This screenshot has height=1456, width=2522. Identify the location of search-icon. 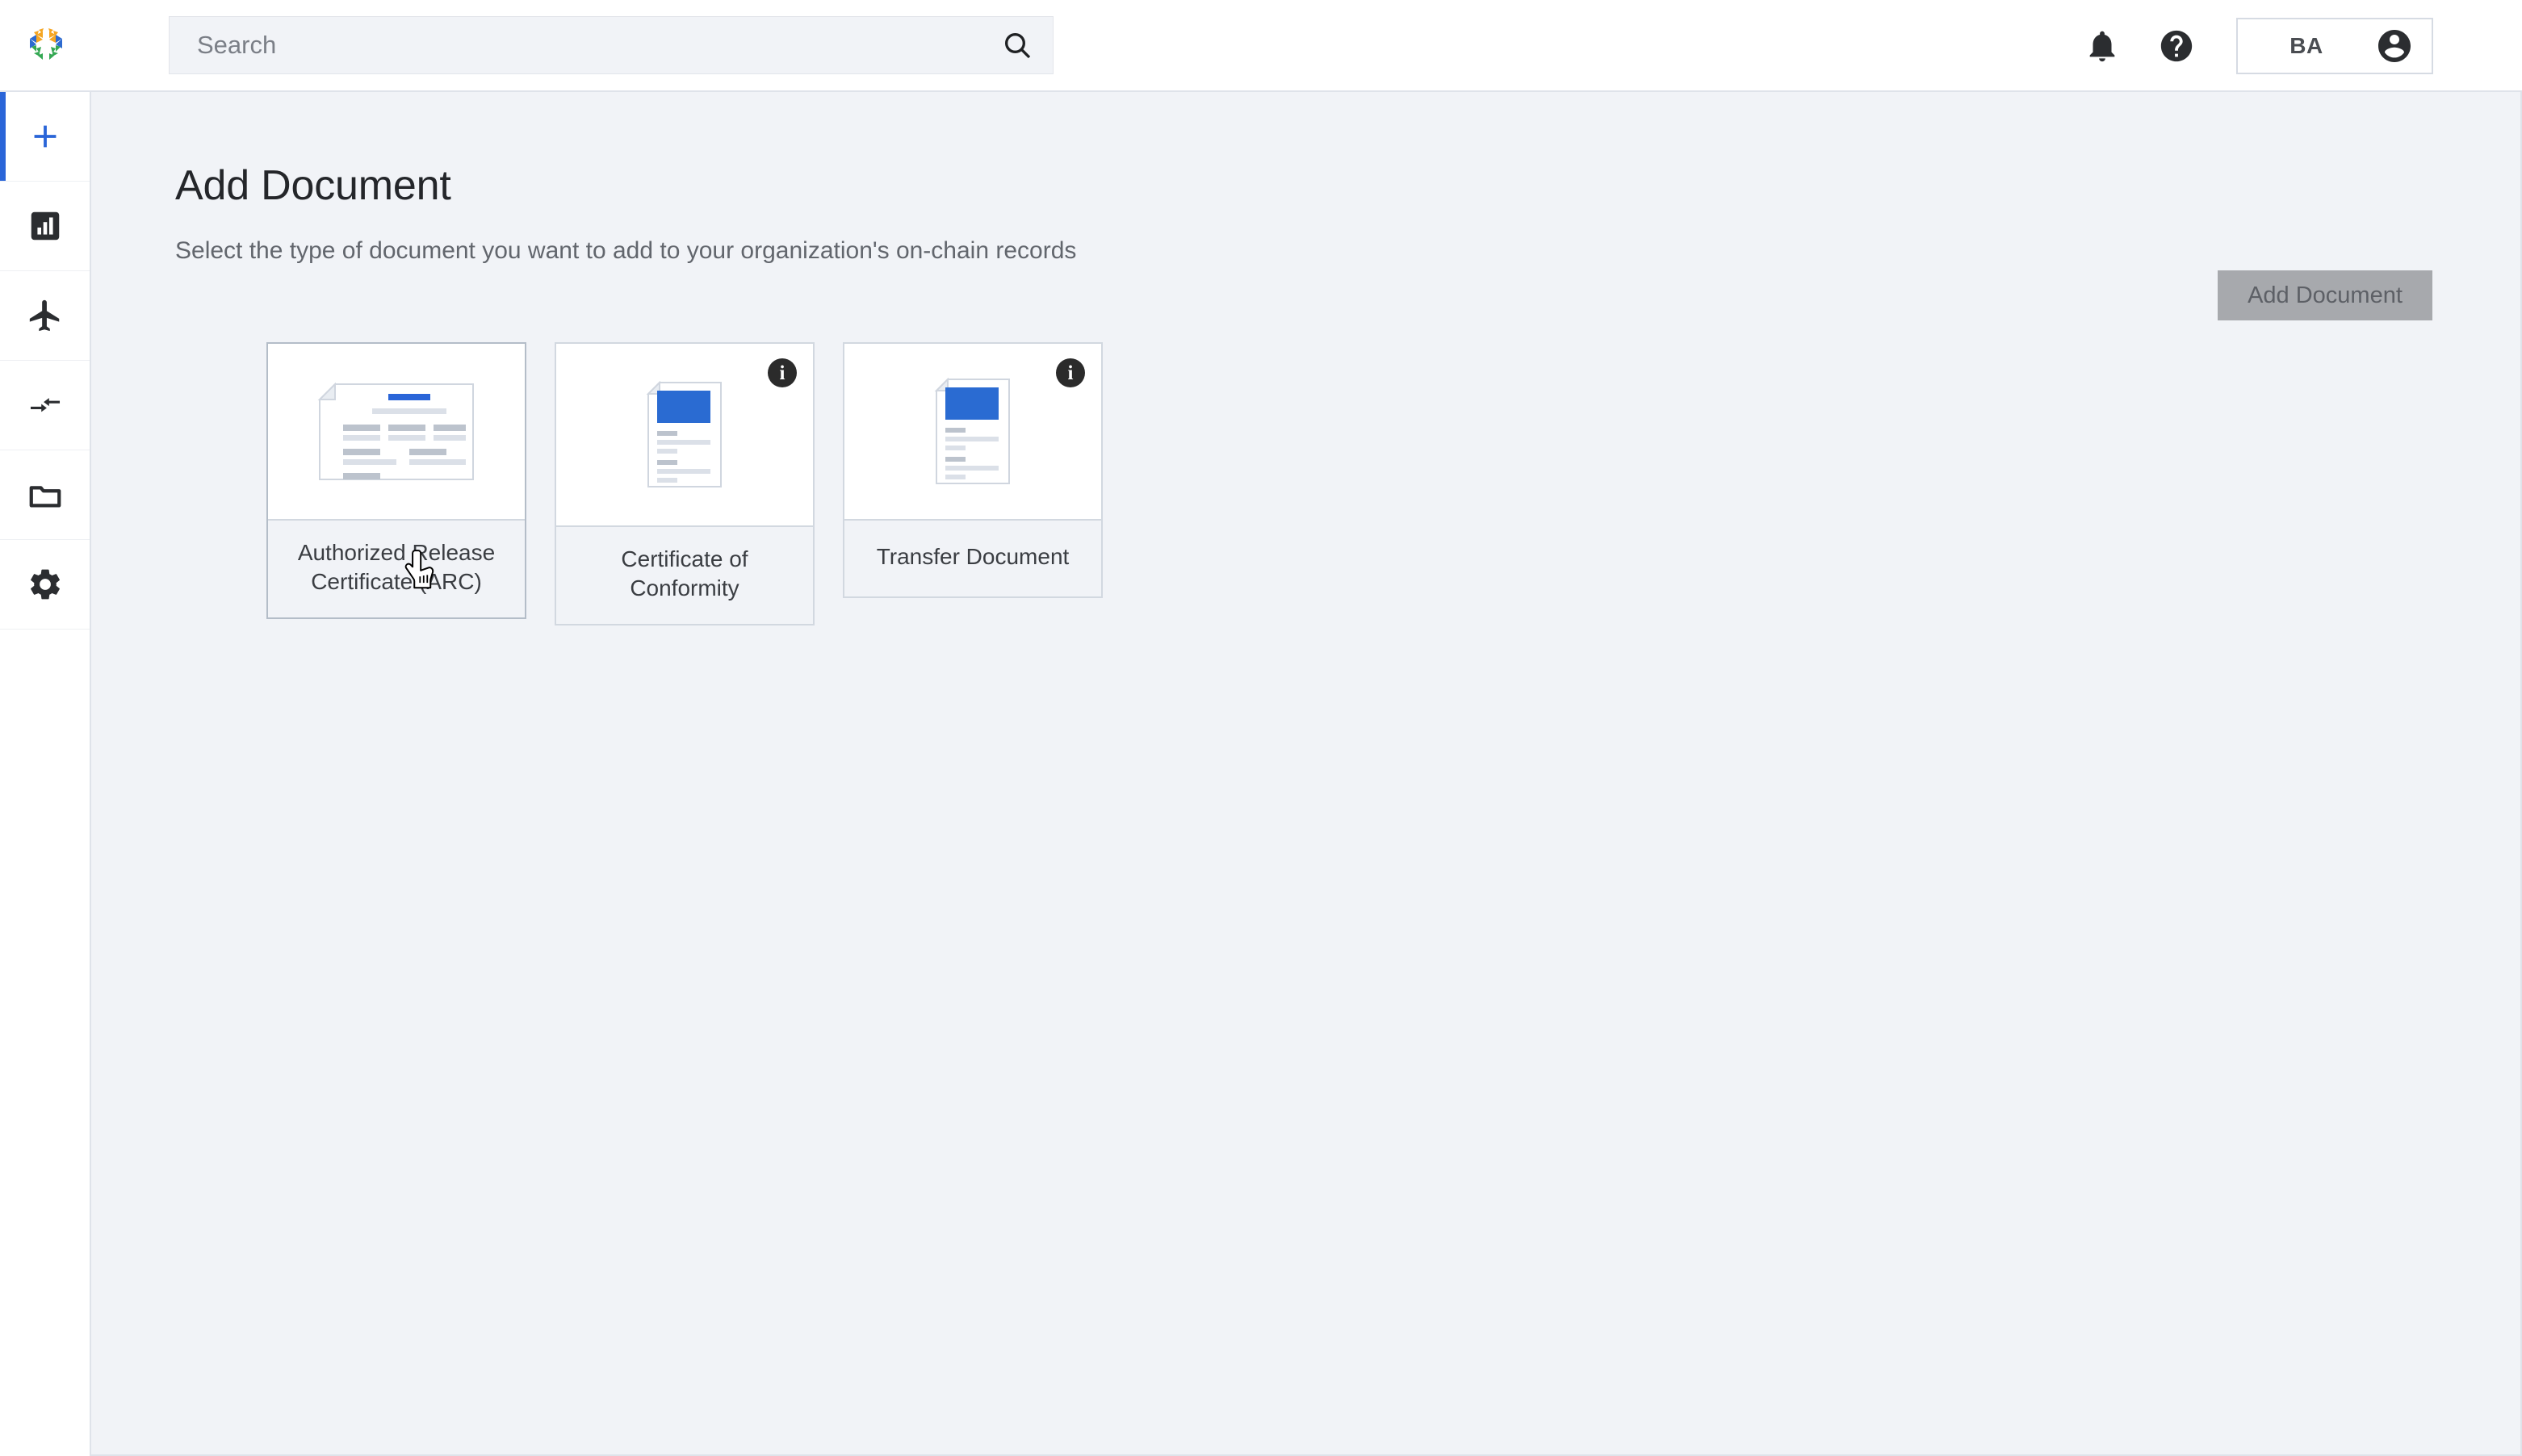
(1017, 45).